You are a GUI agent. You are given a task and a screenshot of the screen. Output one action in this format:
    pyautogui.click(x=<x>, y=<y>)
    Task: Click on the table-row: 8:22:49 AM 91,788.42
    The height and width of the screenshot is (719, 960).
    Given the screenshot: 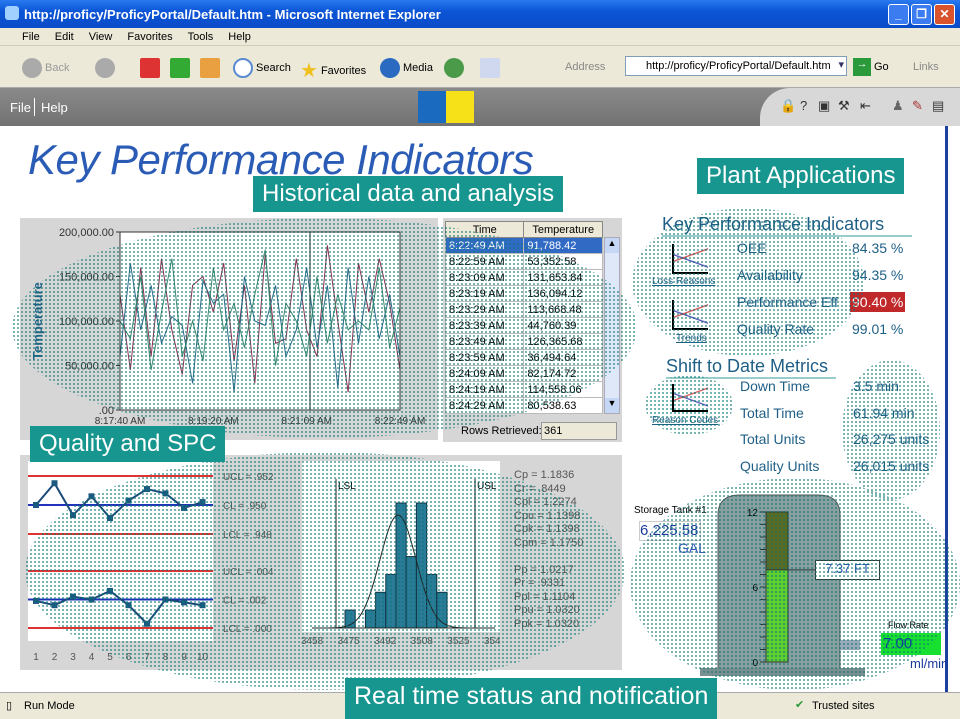 What is the action you would take?
    pyautogui.click(x=523, y=245)
    